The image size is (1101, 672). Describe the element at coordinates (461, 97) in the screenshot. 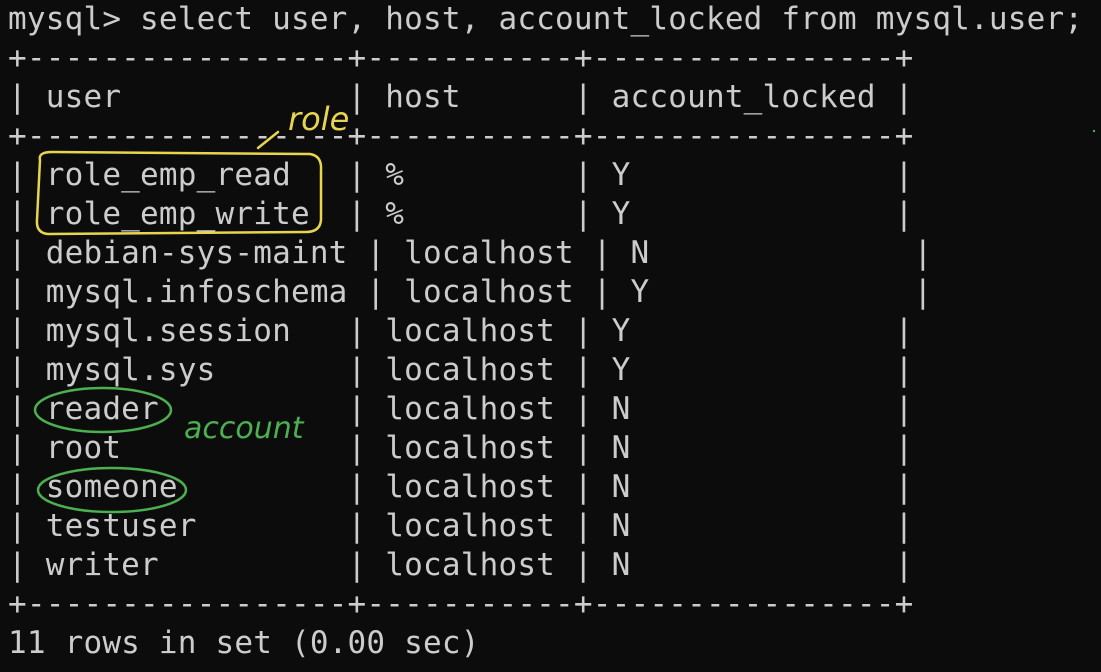

I see `table-header-row: | user | host | account_locked |` at that location.